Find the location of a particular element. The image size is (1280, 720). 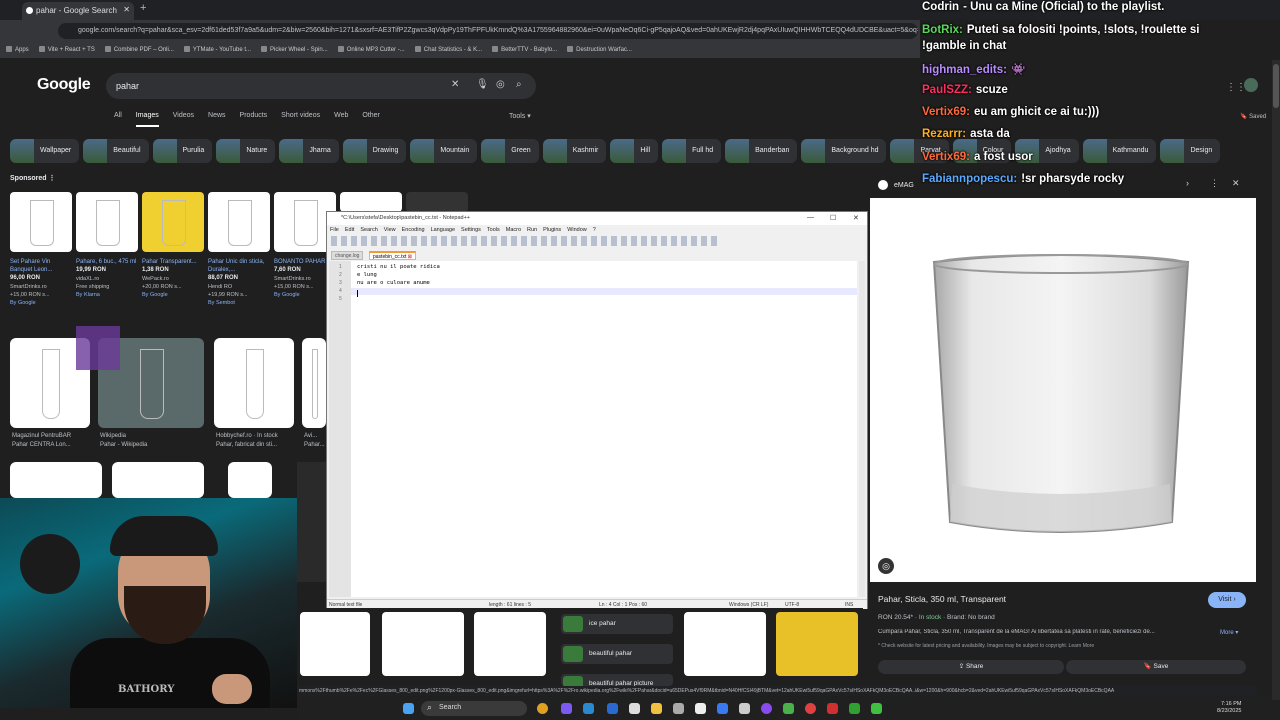

menu-plugins: Plugins is located at coordinates (552, 230).